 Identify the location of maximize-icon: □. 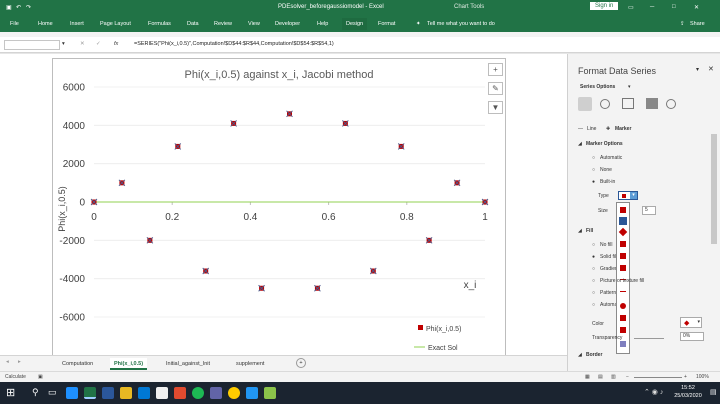
(674, 7).